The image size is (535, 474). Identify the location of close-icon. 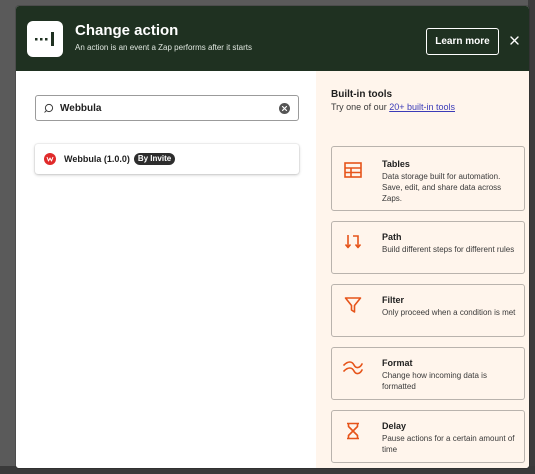
(514, 40).